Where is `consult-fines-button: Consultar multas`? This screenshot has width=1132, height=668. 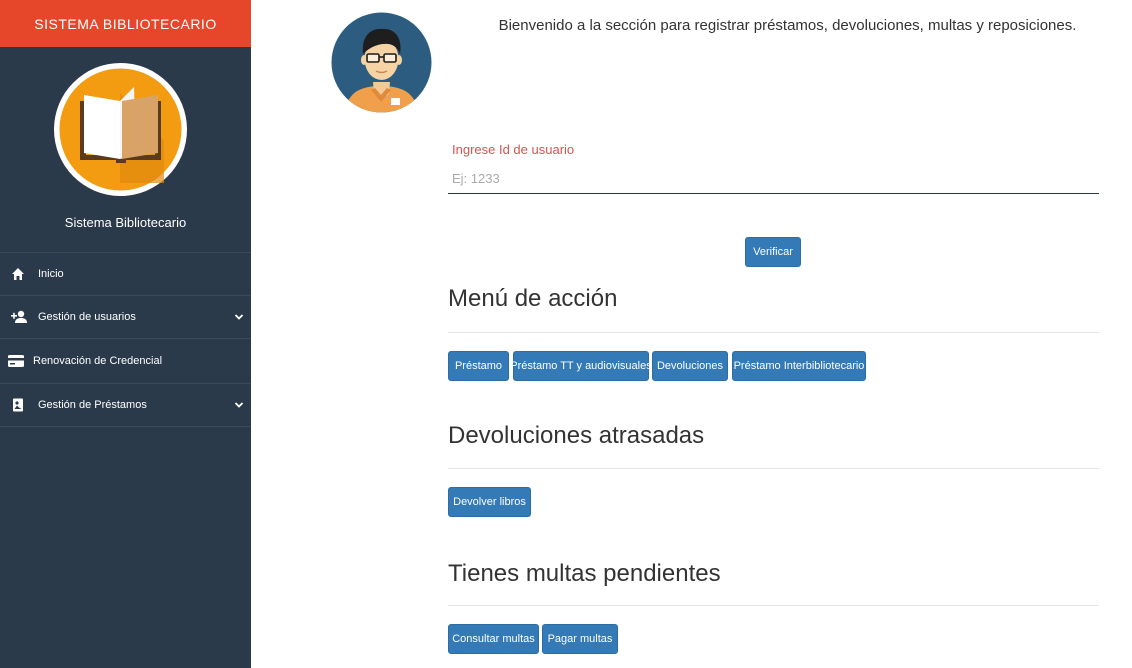 consult-fines-button: Consultar multas is located at coordinates (493, 639).